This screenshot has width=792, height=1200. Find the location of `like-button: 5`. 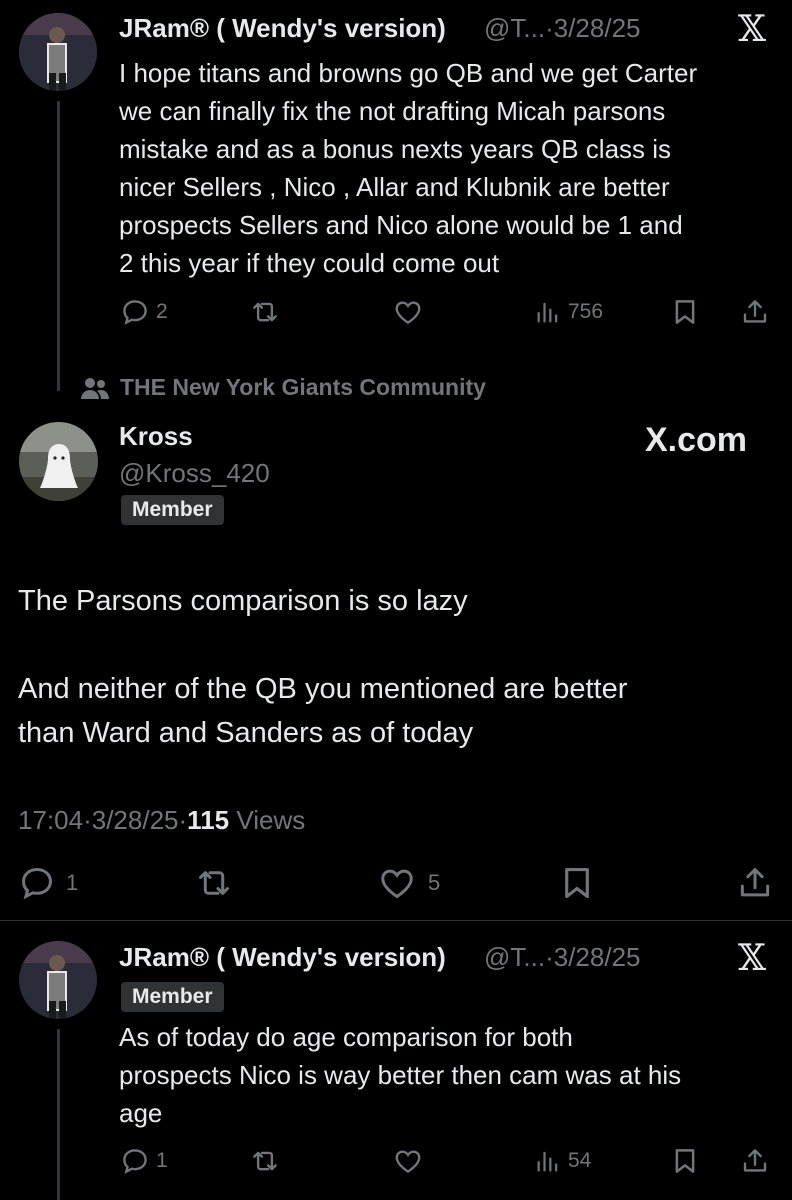

like-button: 5 is located at coordinates (409, 883).